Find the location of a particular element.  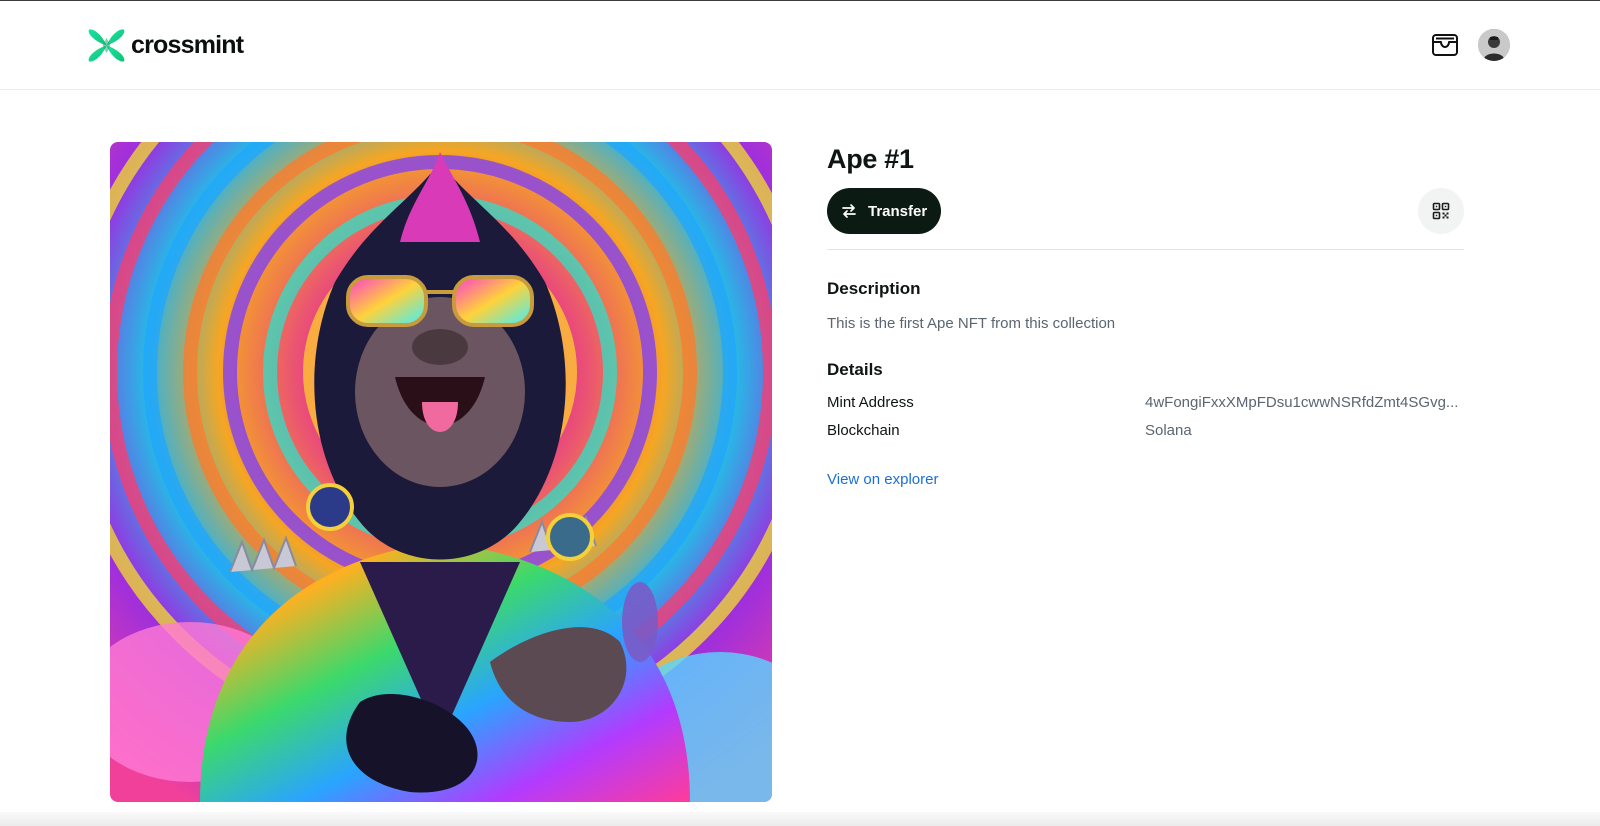

crossmint-logo-icon is located at coordinates (106, 45).